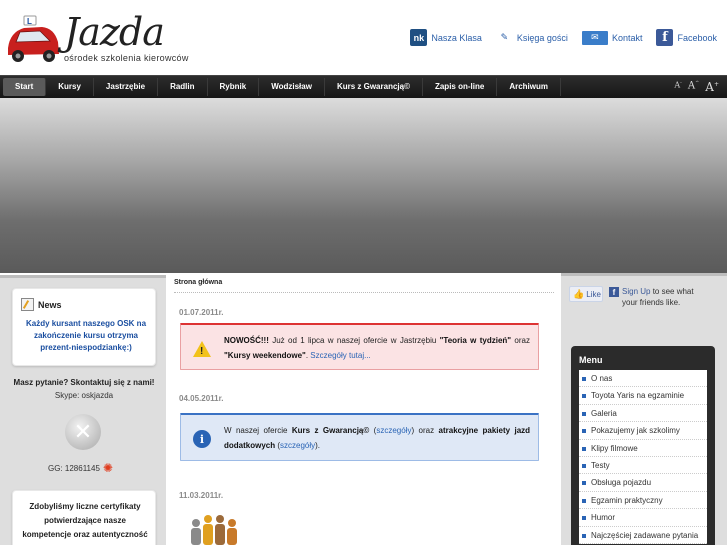 Image resolution: width=727 pixels, height=545 pixels. What do you see at coordinates (25, 87) in the screenshot?
I see `nav-start: Start` at bounding box center [25, 87].